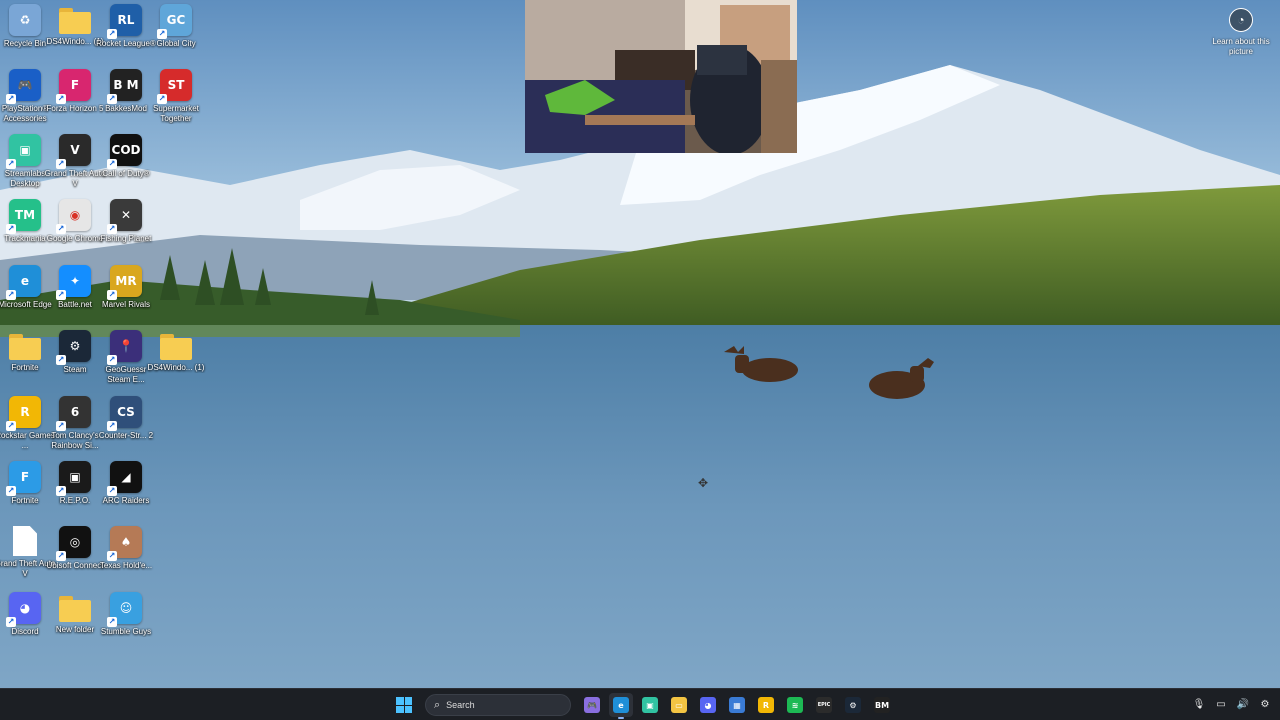 Image resolution: width=1280 pixels, height=720 pixels. Describe the element at coordinates (437, 704) in the screenshot. I see `search-icon: ⌕` at that location.